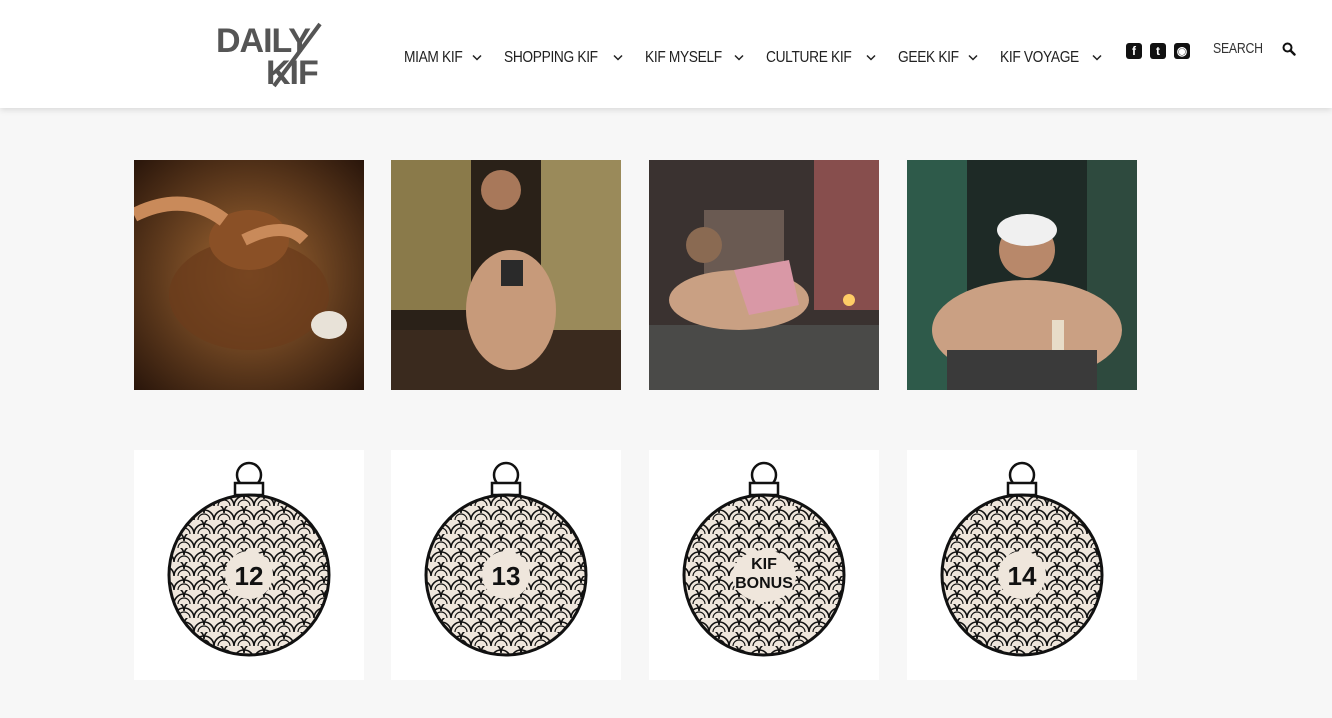  What do you see at coordinates (249, 559) in the screenshot?
I see `ornament-image: 12` at bounding box center [249, 559].